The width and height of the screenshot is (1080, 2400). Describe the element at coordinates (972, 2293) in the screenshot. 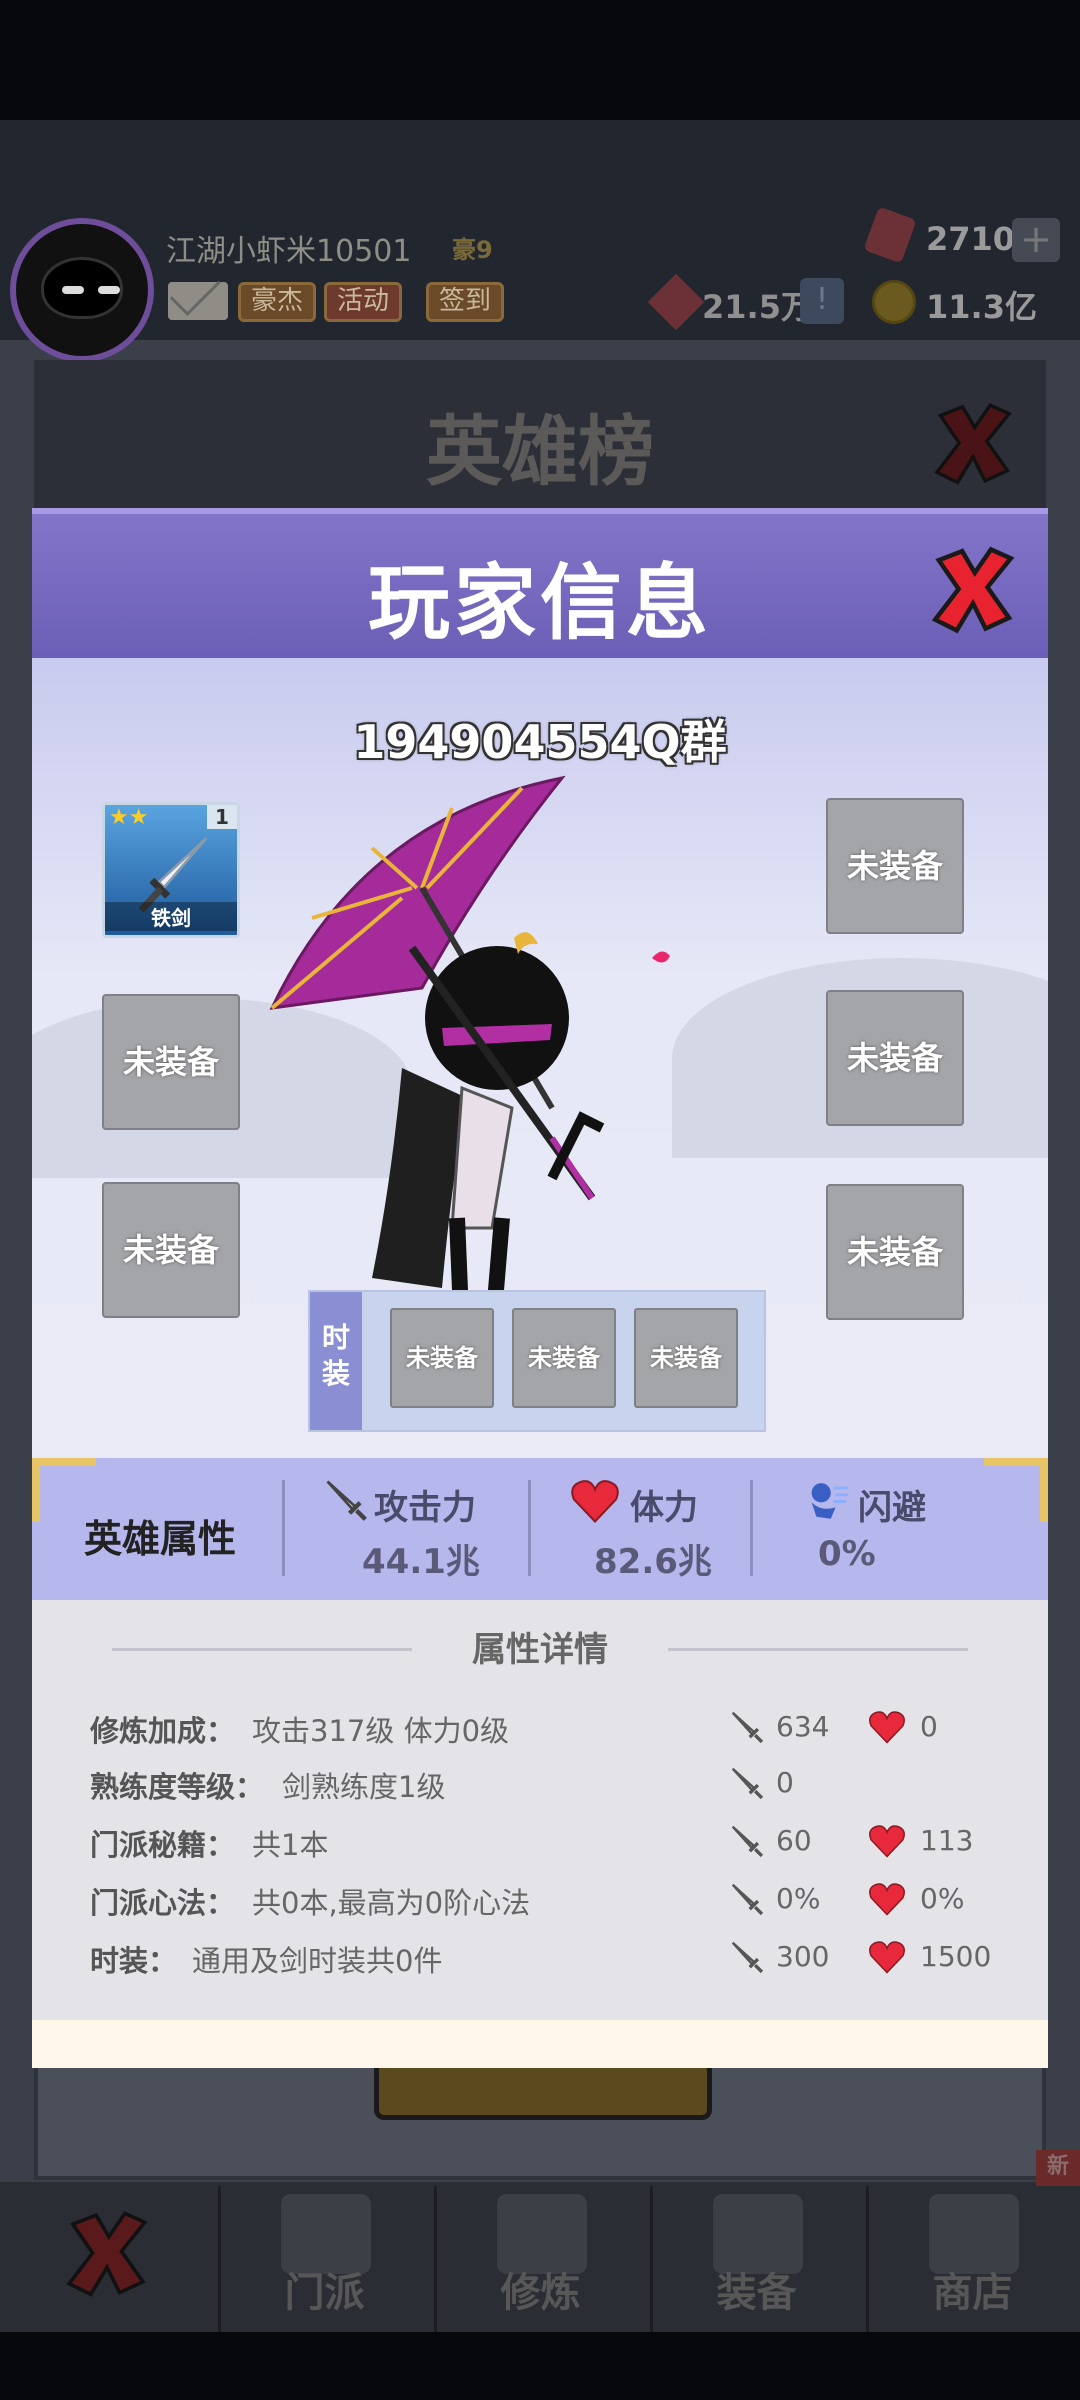

I see `tab-label: 商店` at that location.